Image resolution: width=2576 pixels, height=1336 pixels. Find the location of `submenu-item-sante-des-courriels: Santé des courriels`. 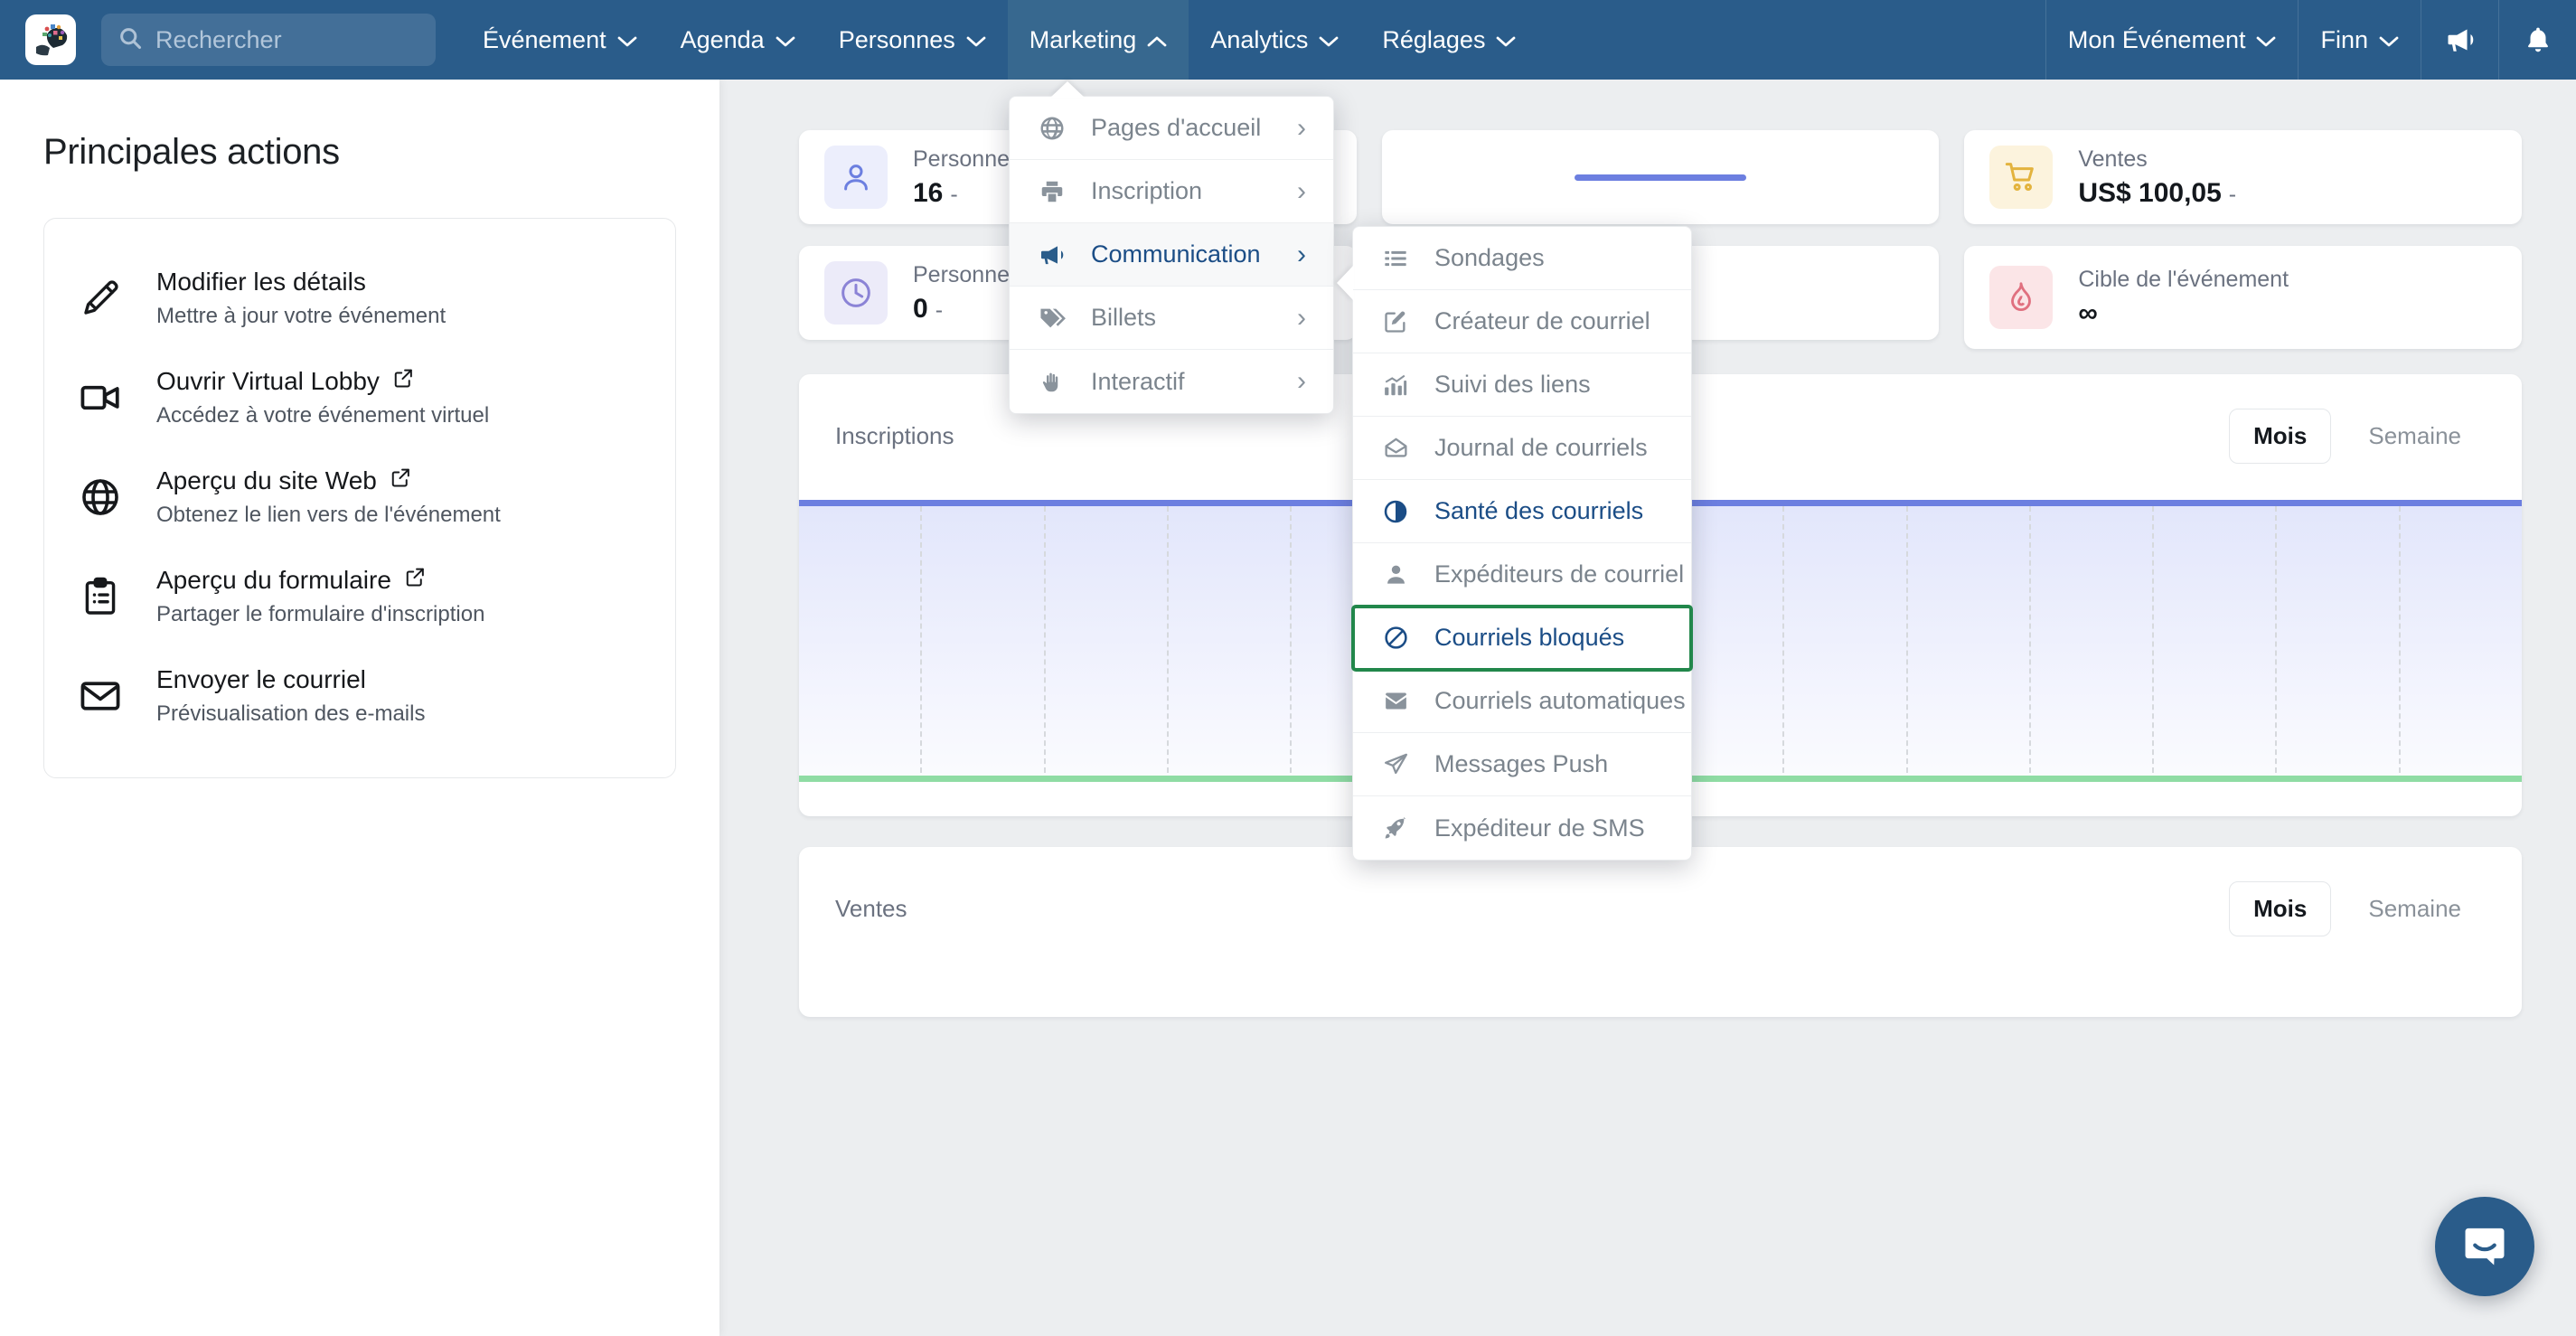

submenu-item-sante-des-courriels: Santé des courriels is located at coordinates (1522, 511).